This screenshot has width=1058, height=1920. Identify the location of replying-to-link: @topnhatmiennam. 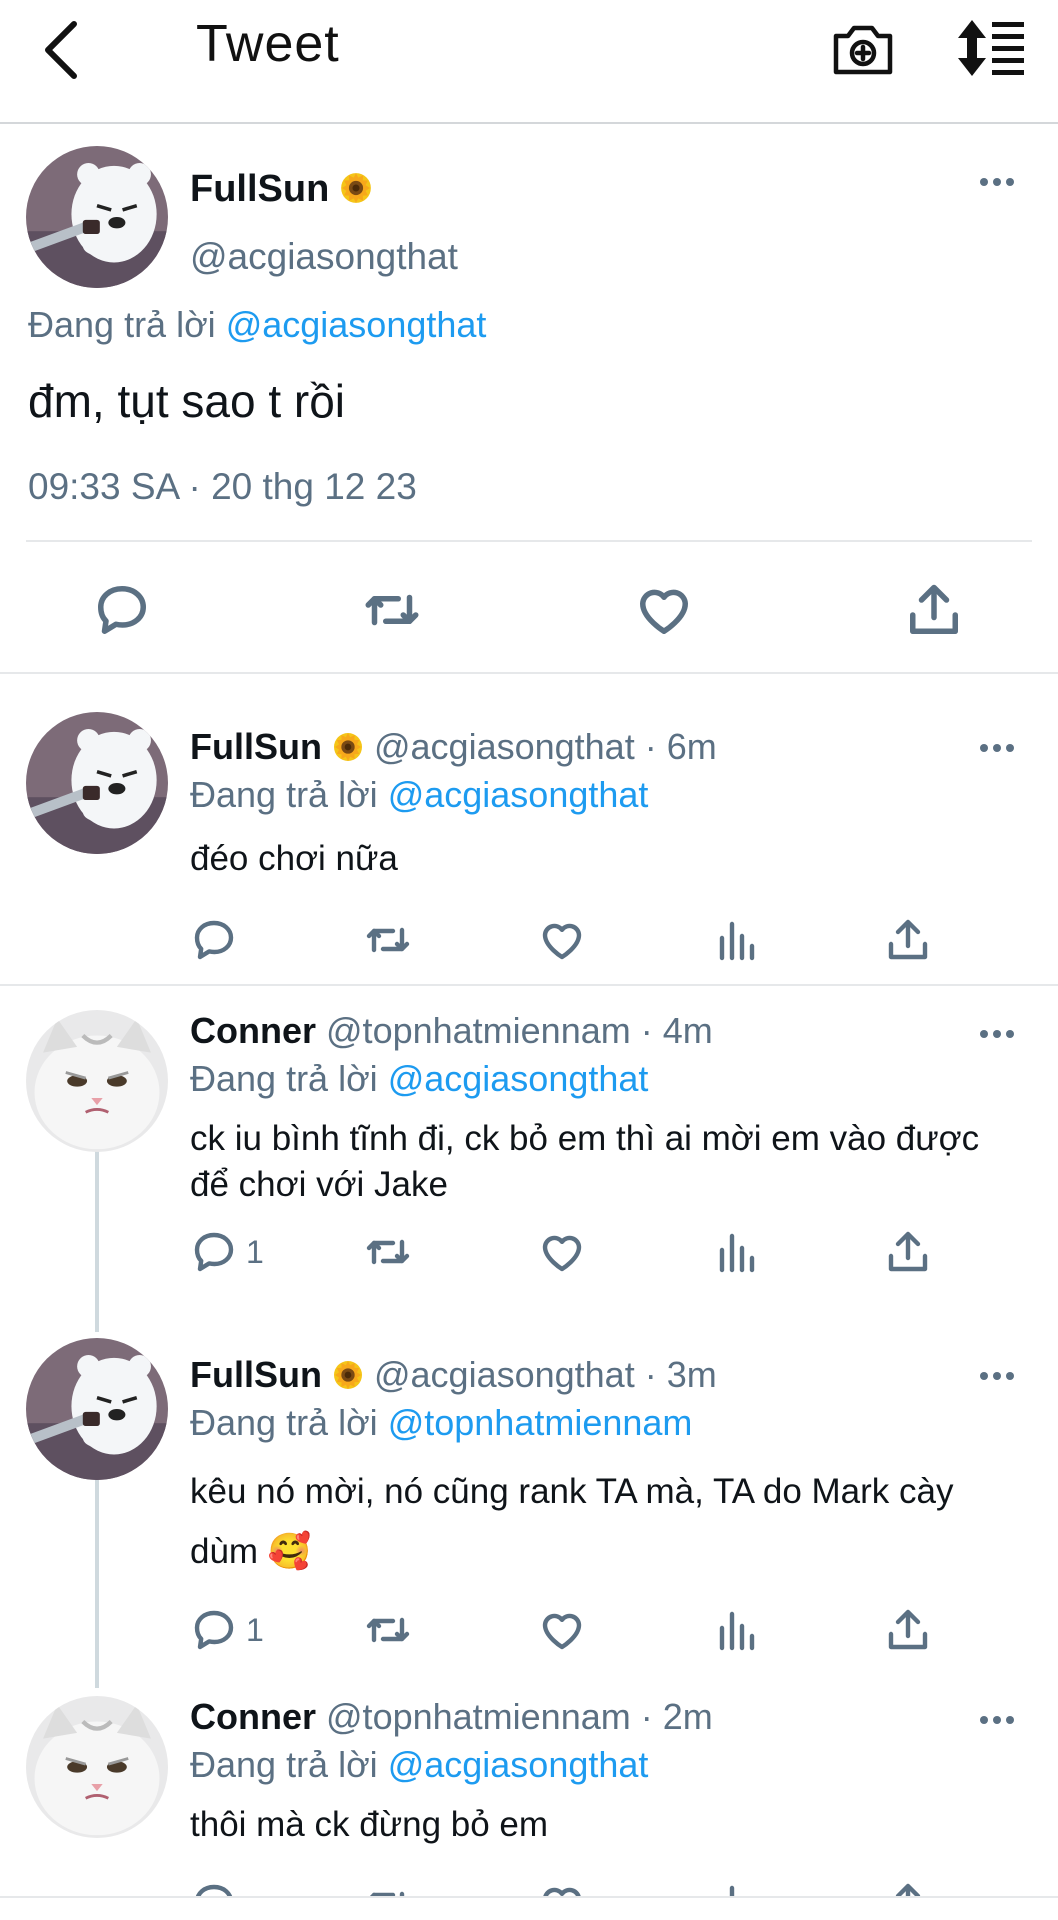
(540, 1422).